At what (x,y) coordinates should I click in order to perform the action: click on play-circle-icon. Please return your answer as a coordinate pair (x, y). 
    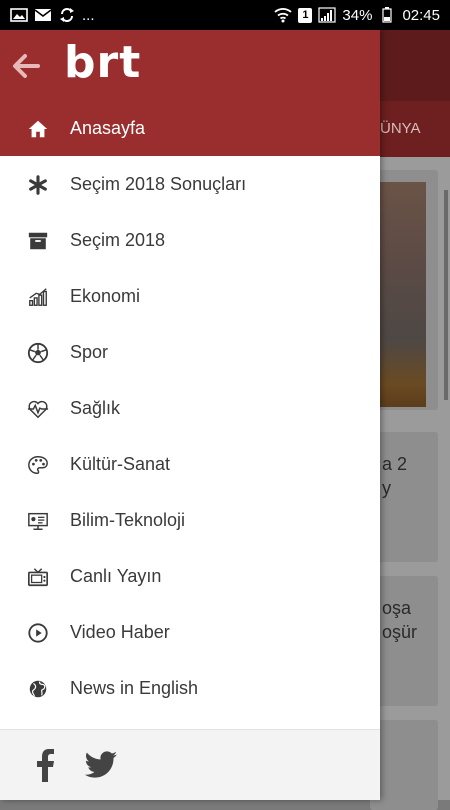
    Looking at the image, I should click on (38, 633).